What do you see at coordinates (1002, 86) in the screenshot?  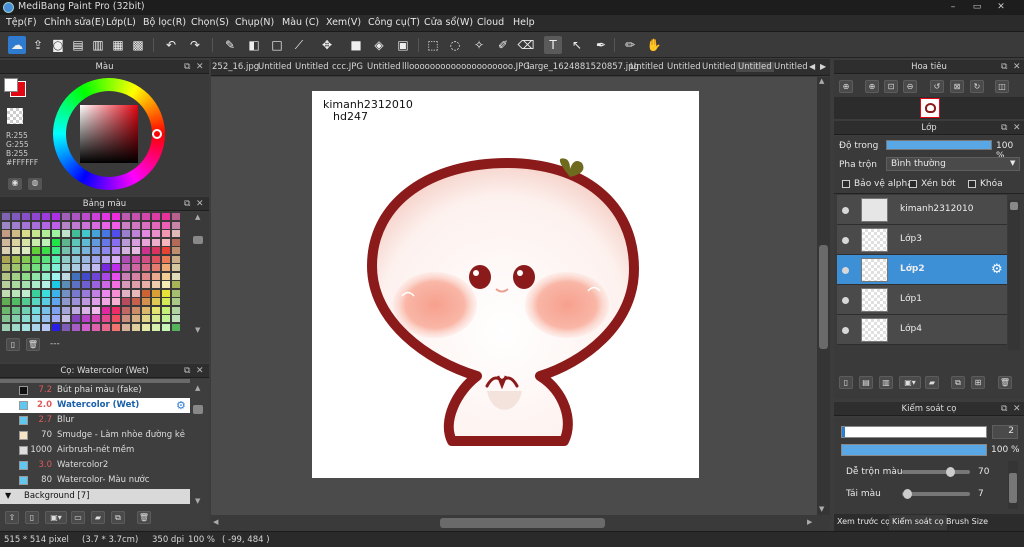 I see `flip-icon: ◫` at bounding box center [1002, 86].